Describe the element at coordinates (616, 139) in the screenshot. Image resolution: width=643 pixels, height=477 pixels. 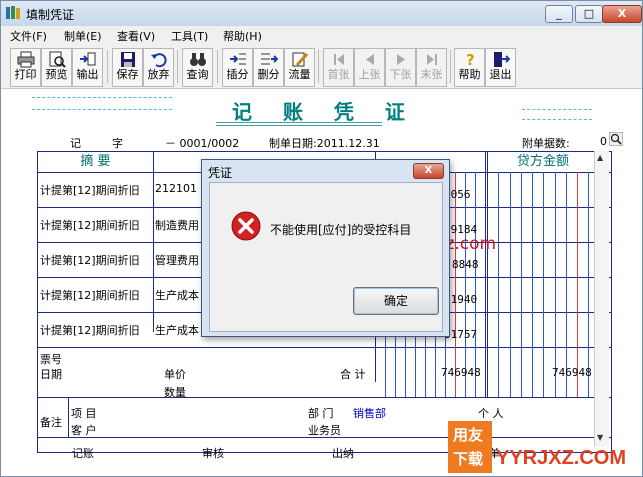
I see `magnifier-icon` at that location.